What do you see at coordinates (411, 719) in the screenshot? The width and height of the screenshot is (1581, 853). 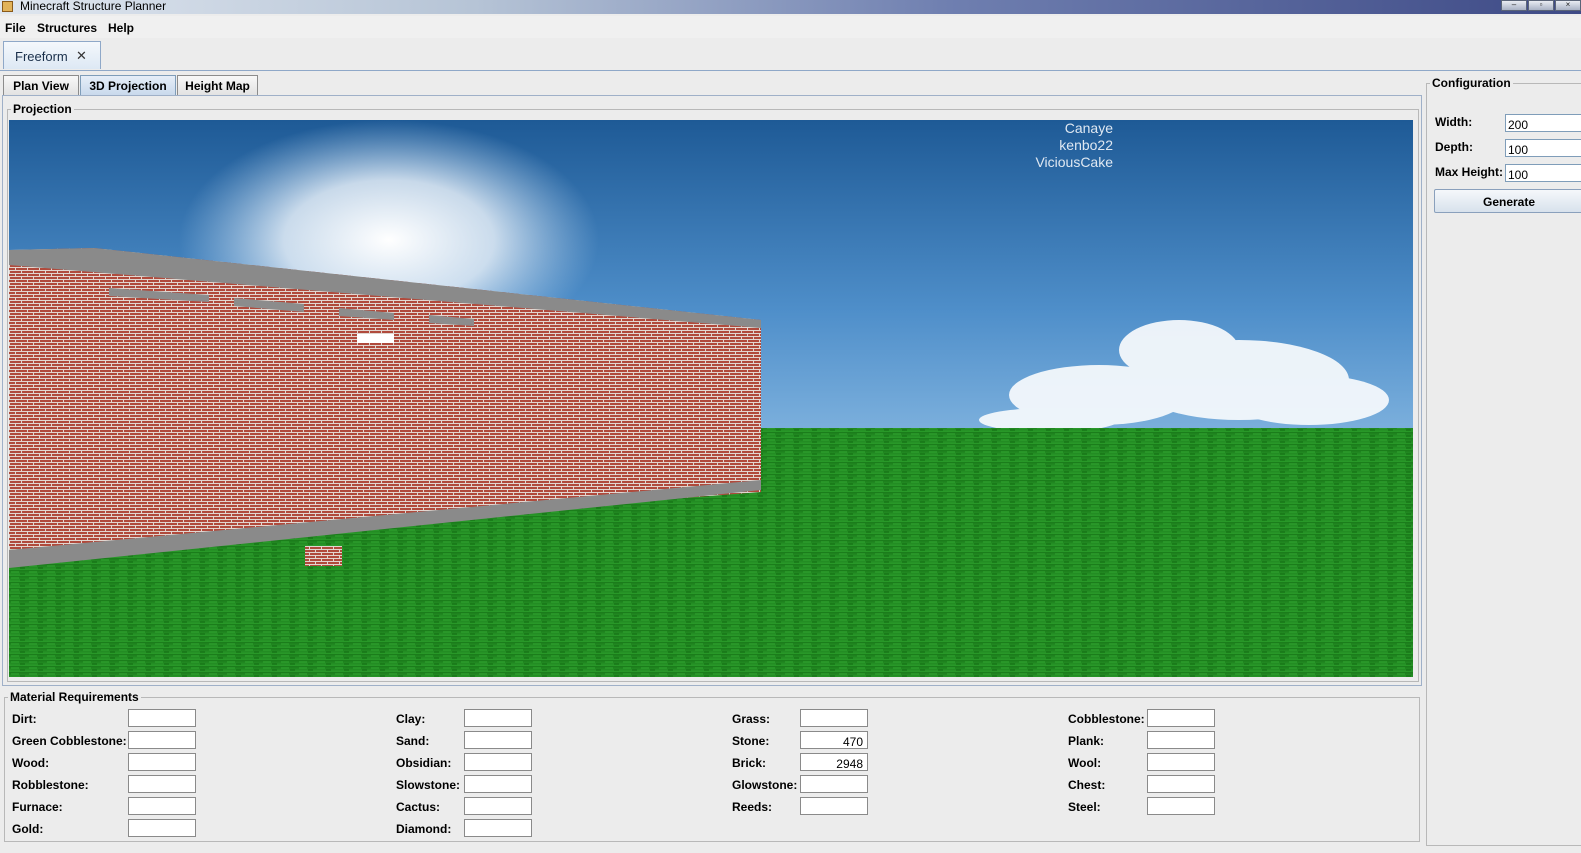 I see `material-label: Clay:` at bounding box center [411, 719].